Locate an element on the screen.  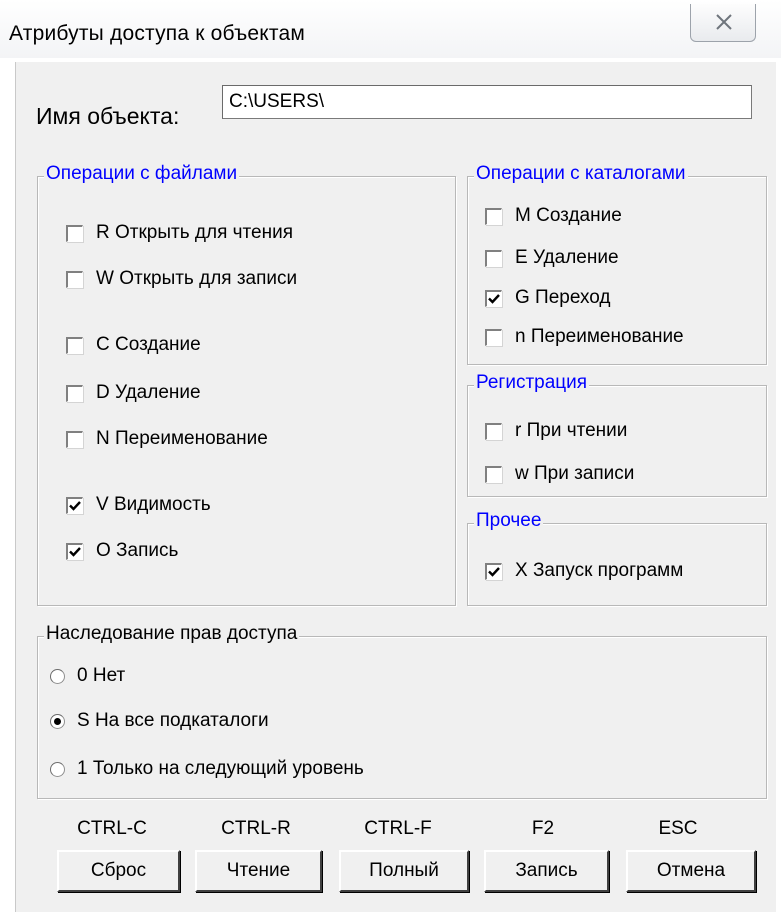
checkbox-dir-traverse: G Переход is located at coordinates (548, 298).